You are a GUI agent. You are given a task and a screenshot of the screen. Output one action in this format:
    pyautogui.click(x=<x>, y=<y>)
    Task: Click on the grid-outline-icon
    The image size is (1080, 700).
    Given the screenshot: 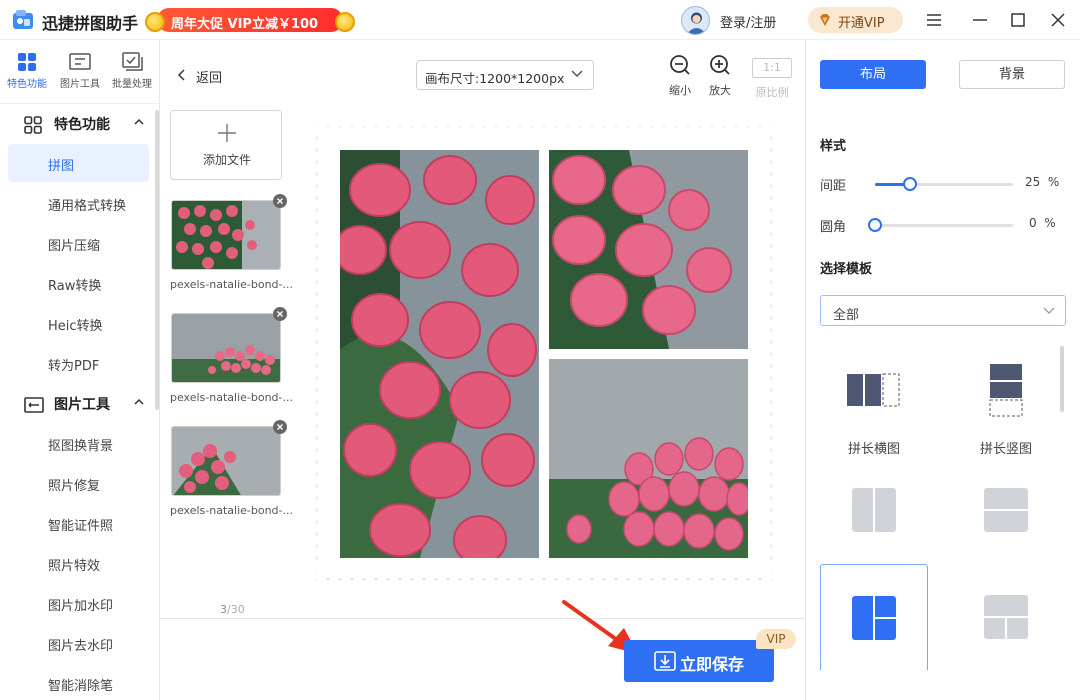 What is the action you would take?
    pyautogui.click(x=33, y=125)
    